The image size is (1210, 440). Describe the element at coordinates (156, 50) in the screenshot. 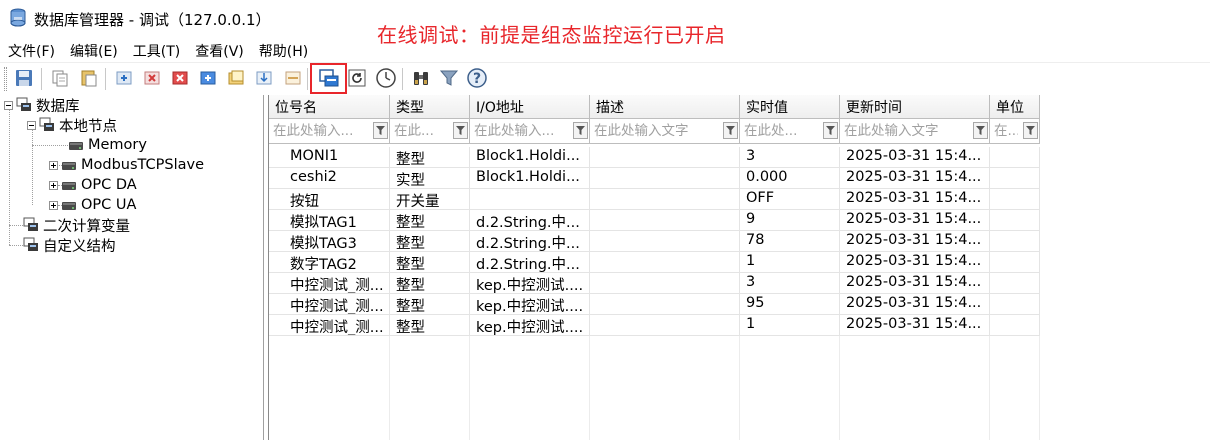

I see `menu-tools: 工具(T)` at that location.